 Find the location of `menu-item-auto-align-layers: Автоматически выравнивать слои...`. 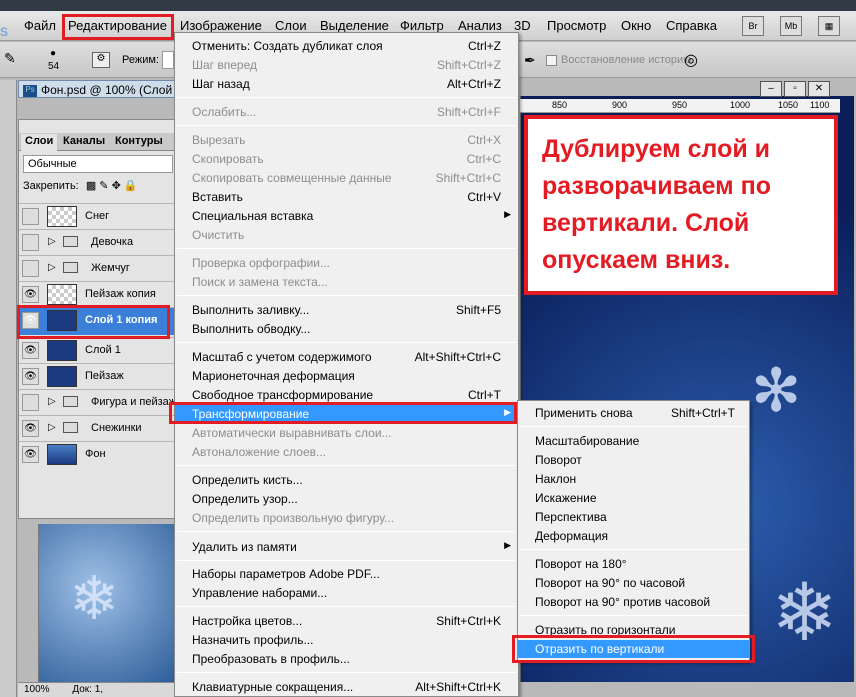

menu-item-auto-align-layers: Автоматически выравнивать слои... is located at coordinates (346, 433).